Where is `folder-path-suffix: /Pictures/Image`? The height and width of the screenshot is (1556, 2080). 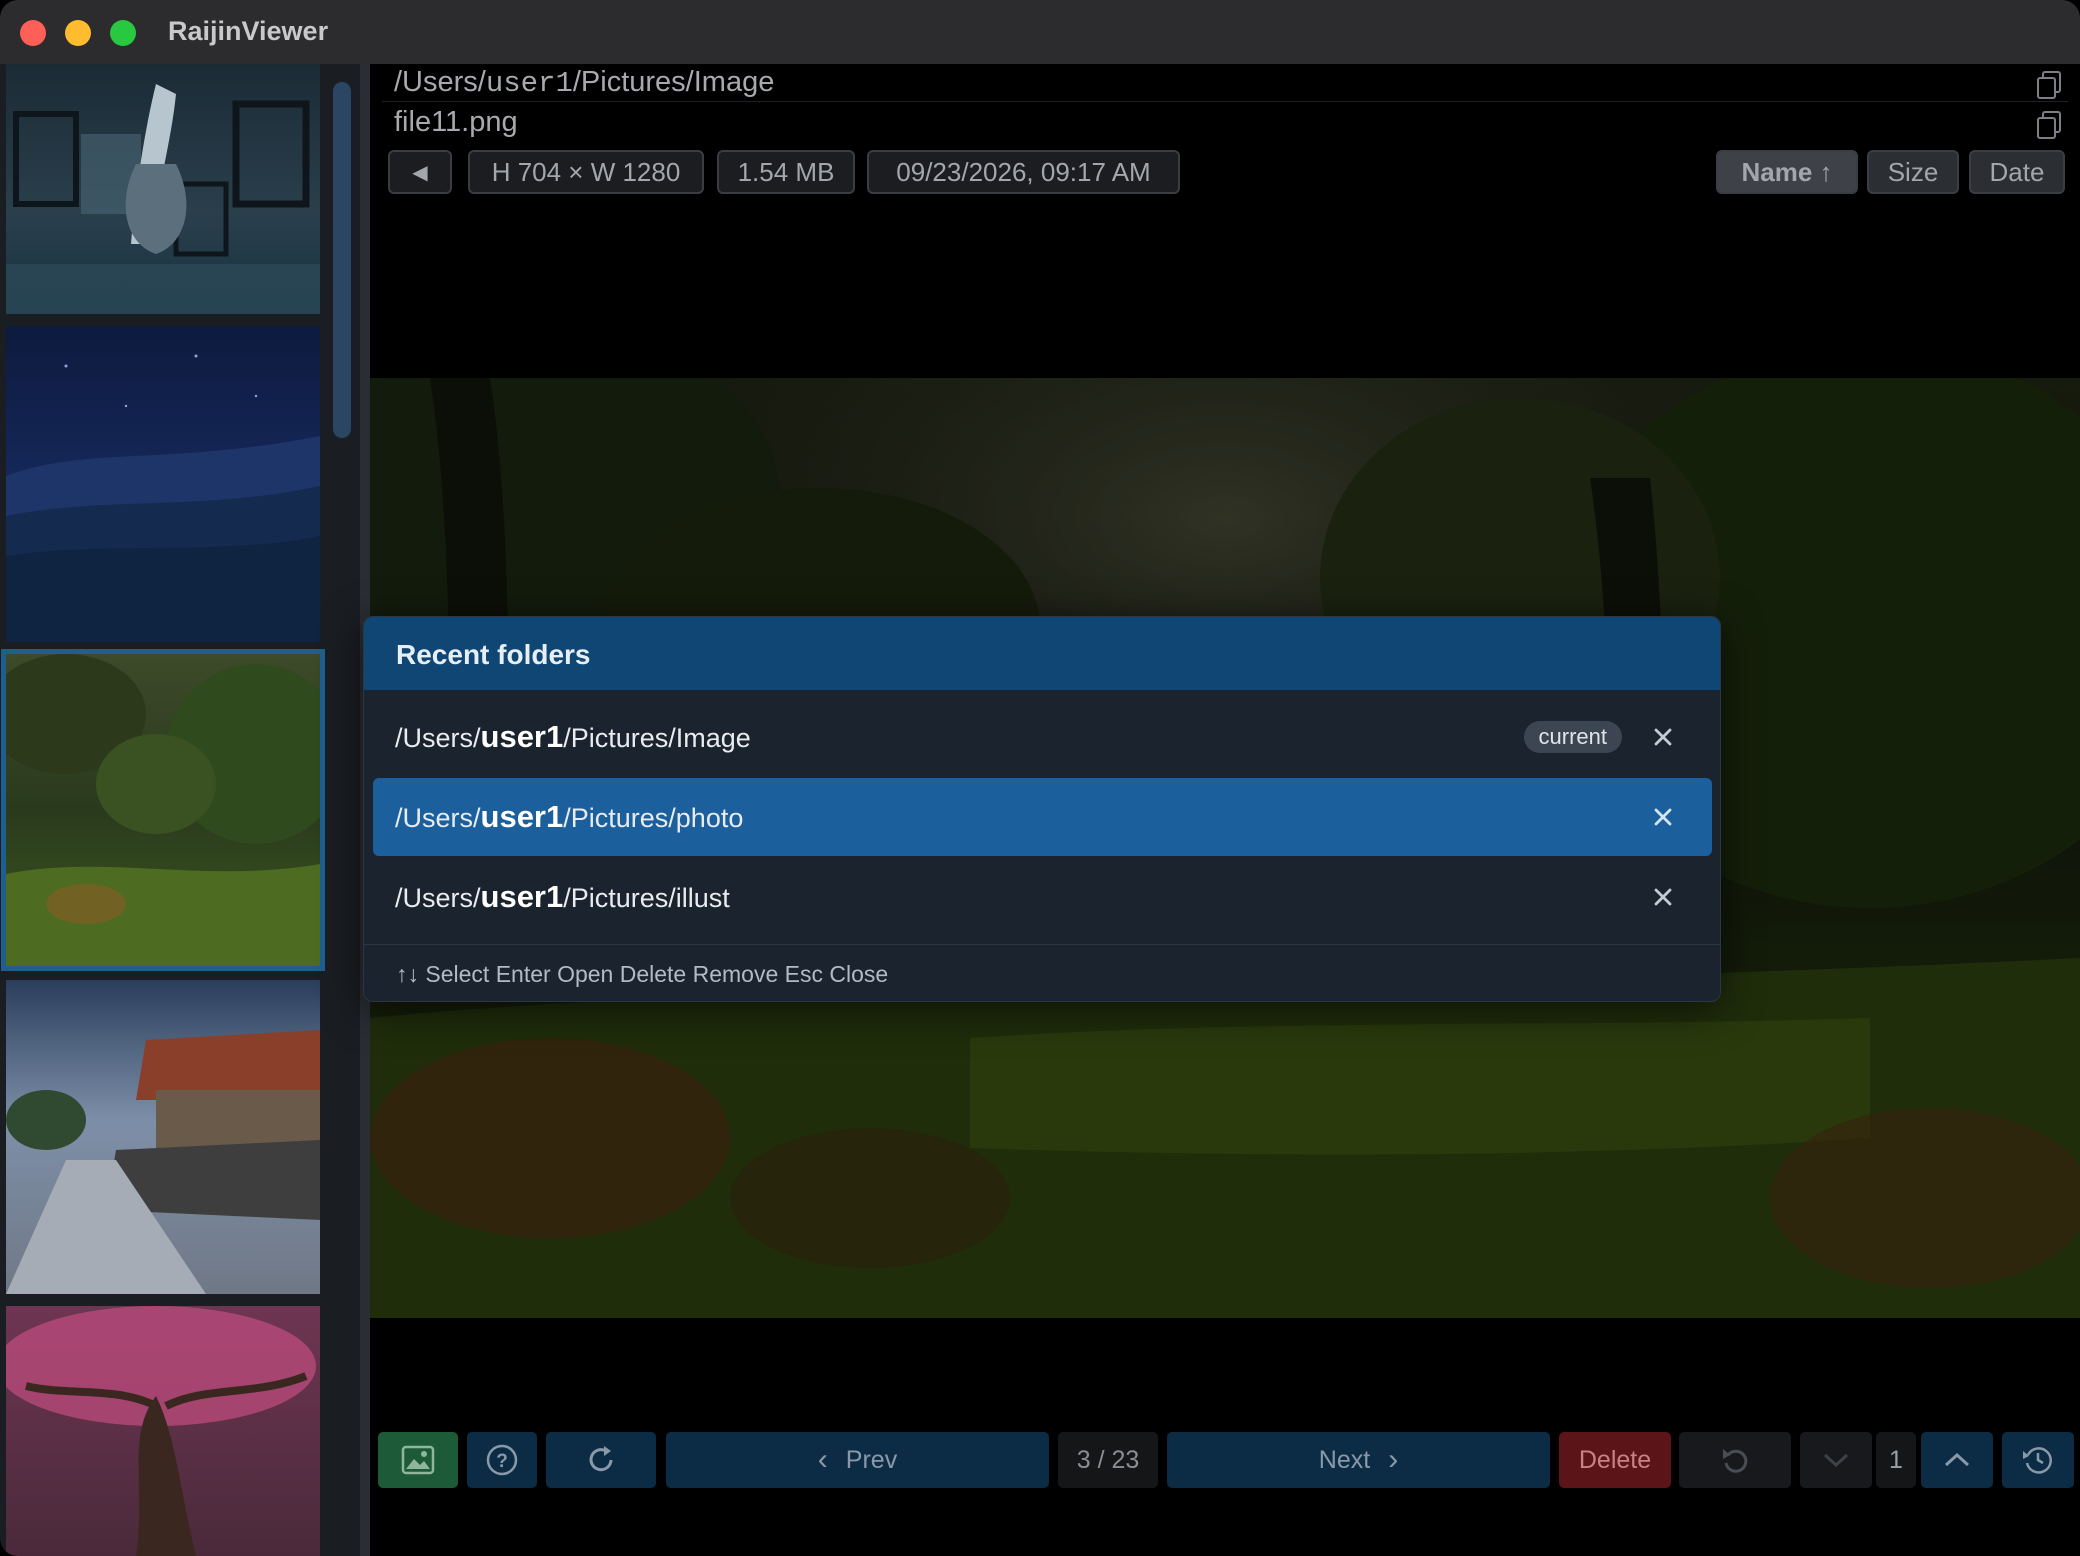
folder-path-suffix: /Pictures/Image is located at coordinates (673, 82).